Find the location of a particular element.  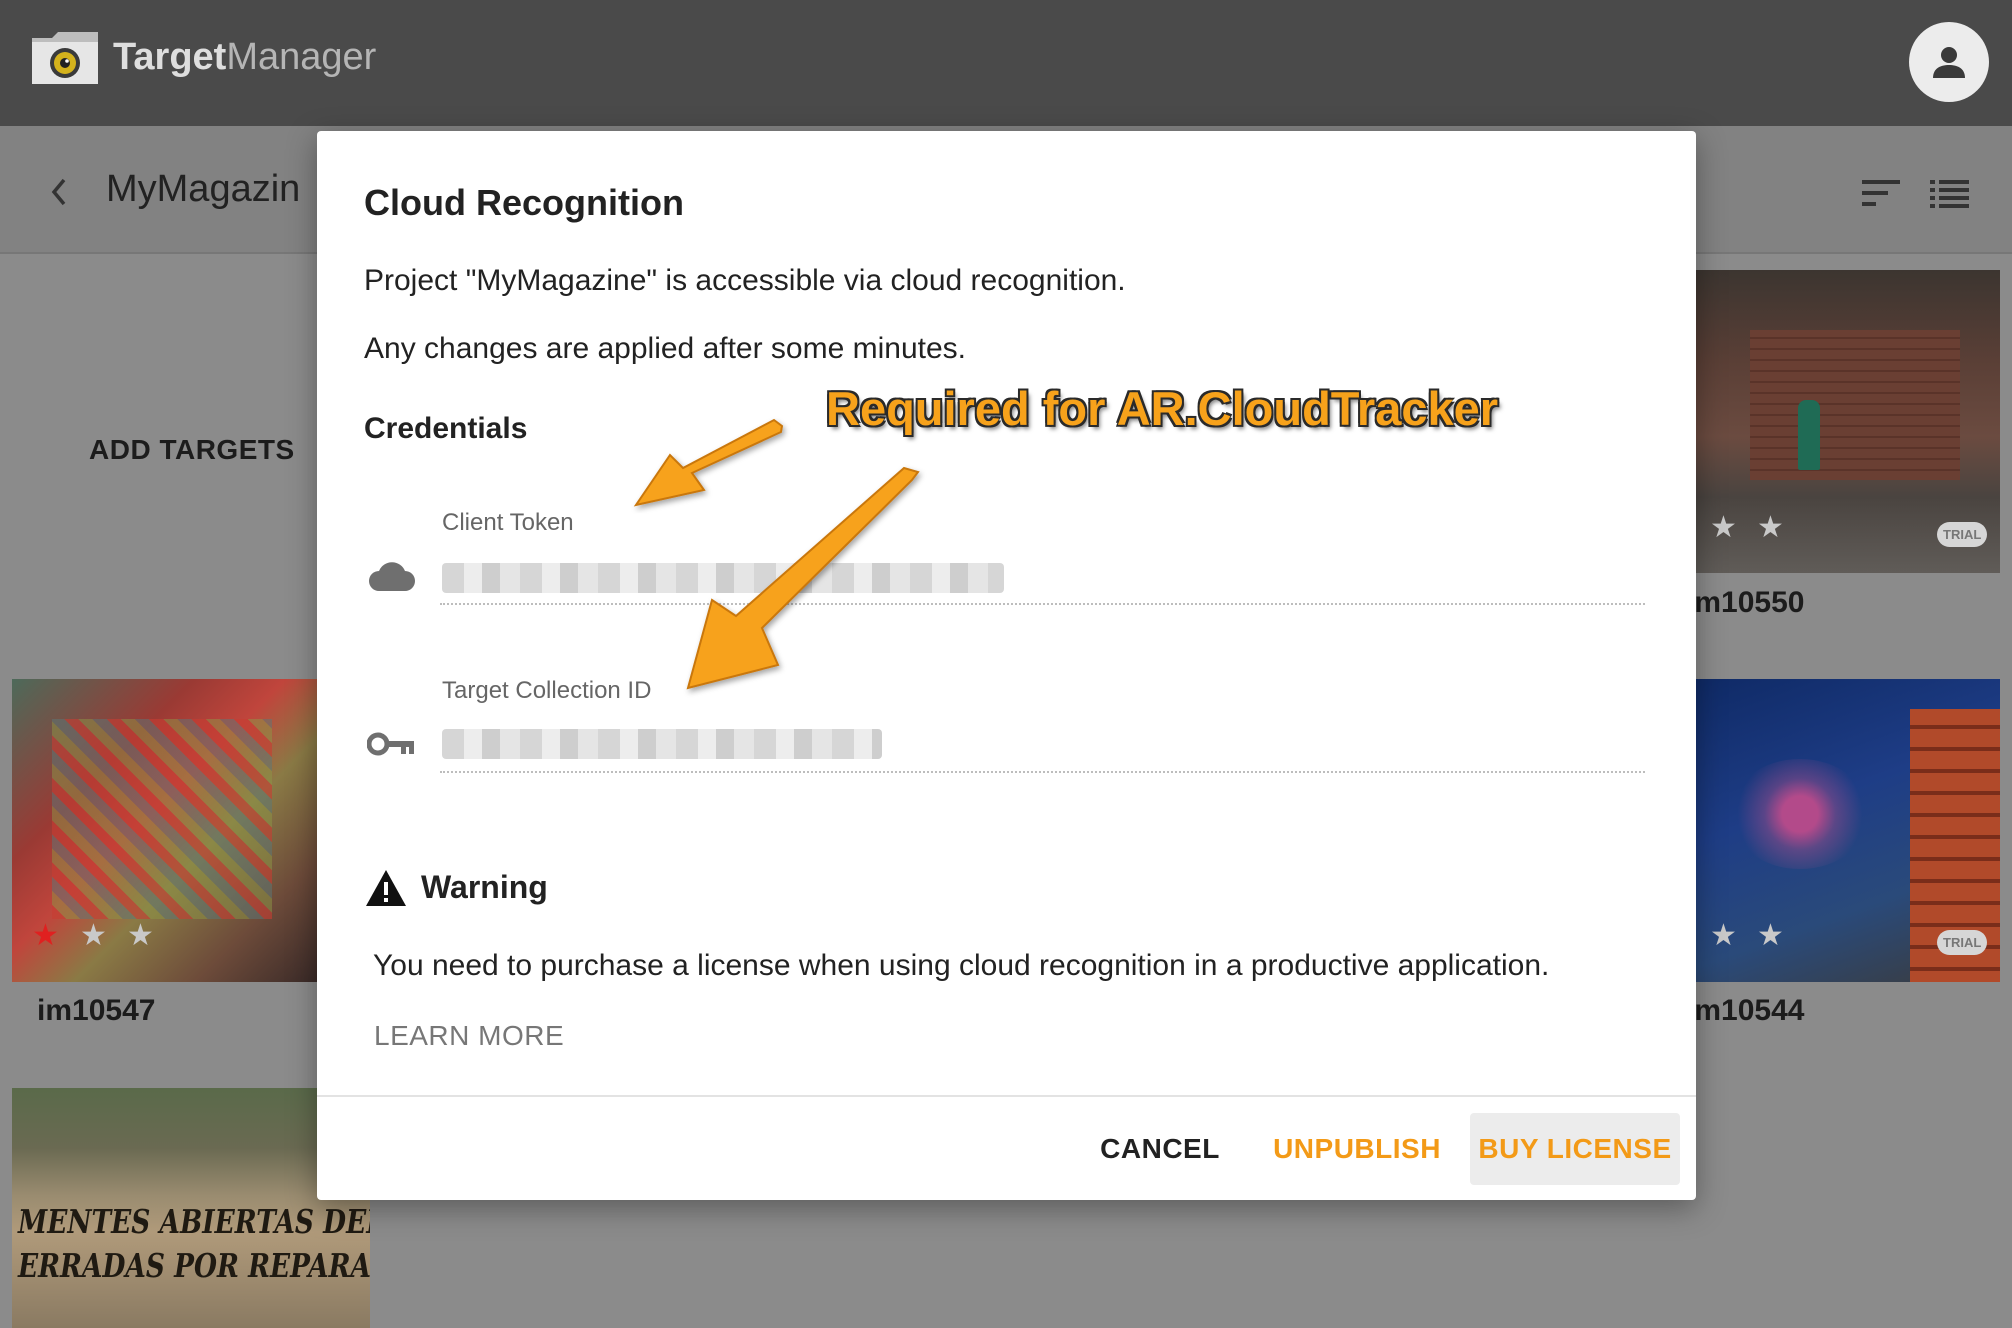

annotation-label: Required for AR.CloudTracker is located at coordinates (1162, 408).